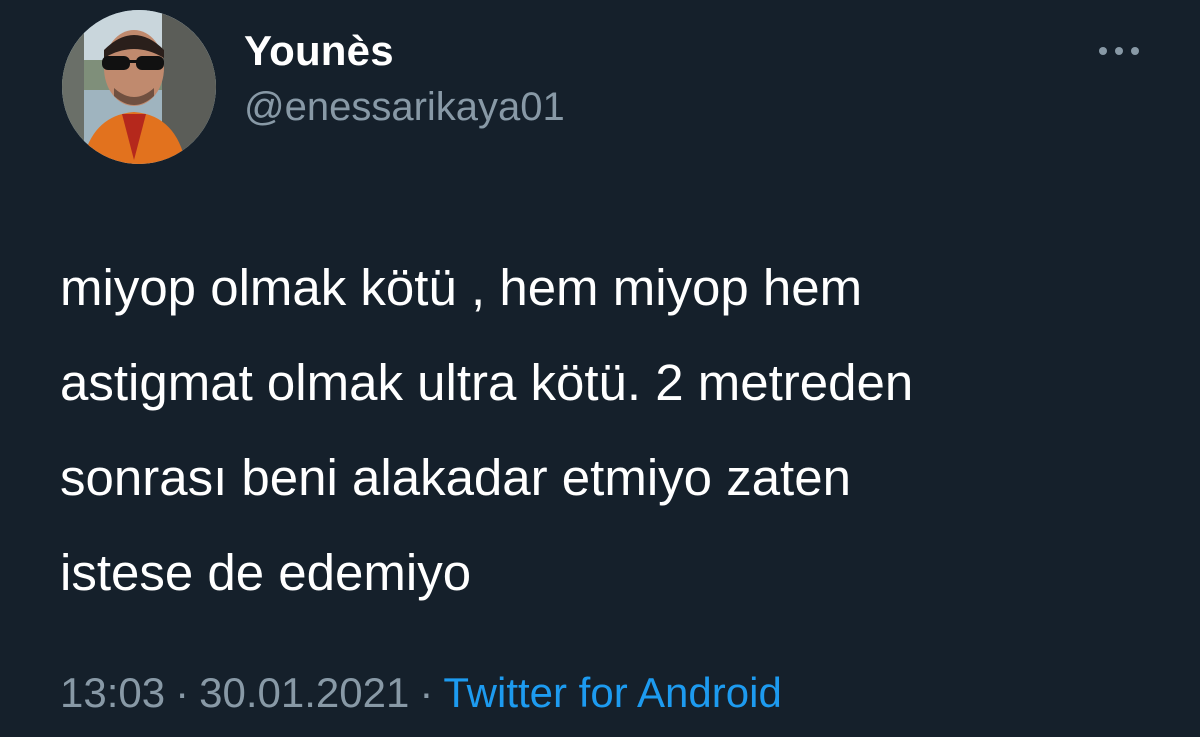  I want to click on more-options-button, so click(1120, 51).